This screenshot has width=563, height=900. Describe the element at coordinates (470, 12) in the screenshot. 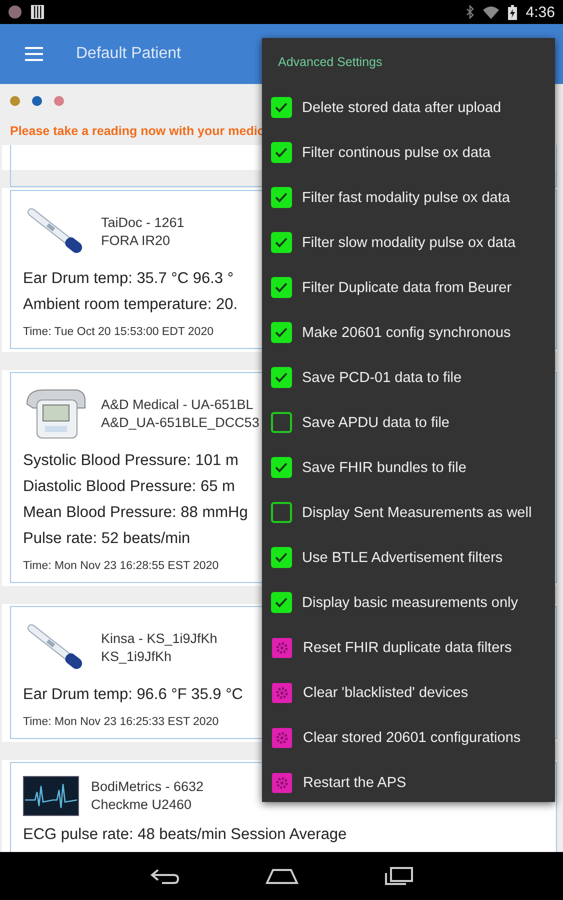

I see `bluetooth-icon` at that location.